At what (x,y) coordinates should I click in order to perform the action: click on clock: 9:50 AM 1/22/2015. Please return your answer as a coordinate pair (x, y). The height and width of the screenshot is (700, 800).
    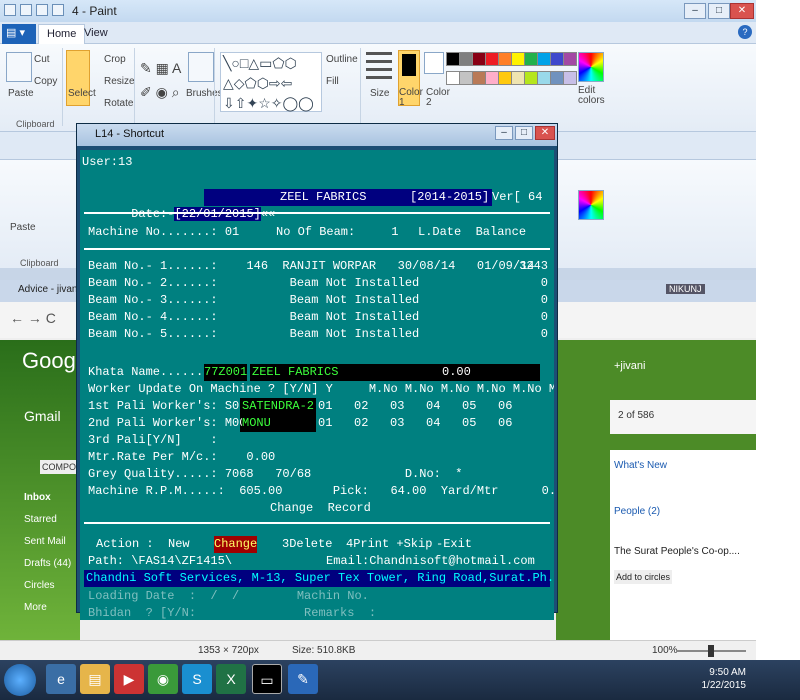
    Looking at the image, I should click on (724, 679).